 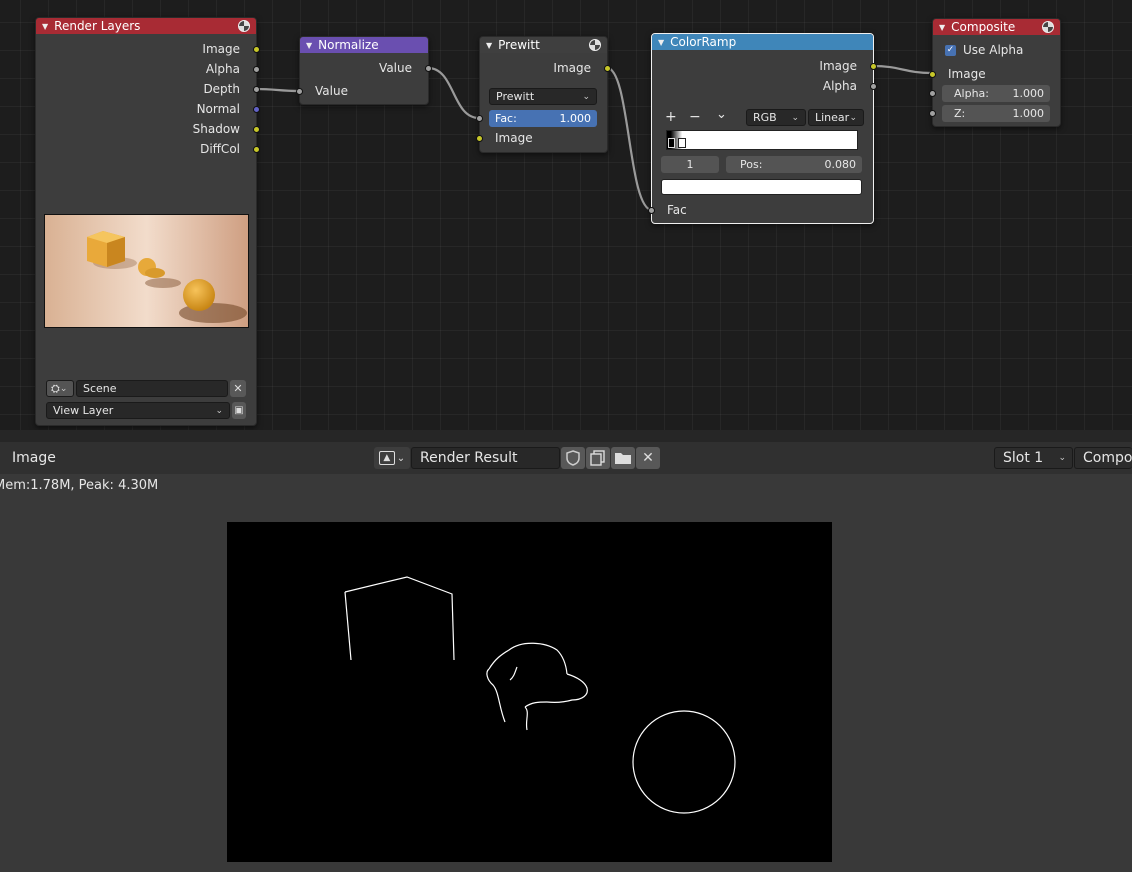 What do you see at coordinates (950, 50) in the screenshot?
I see `use-alpha-checkbox: ✓` at bounding box center [950, 50].